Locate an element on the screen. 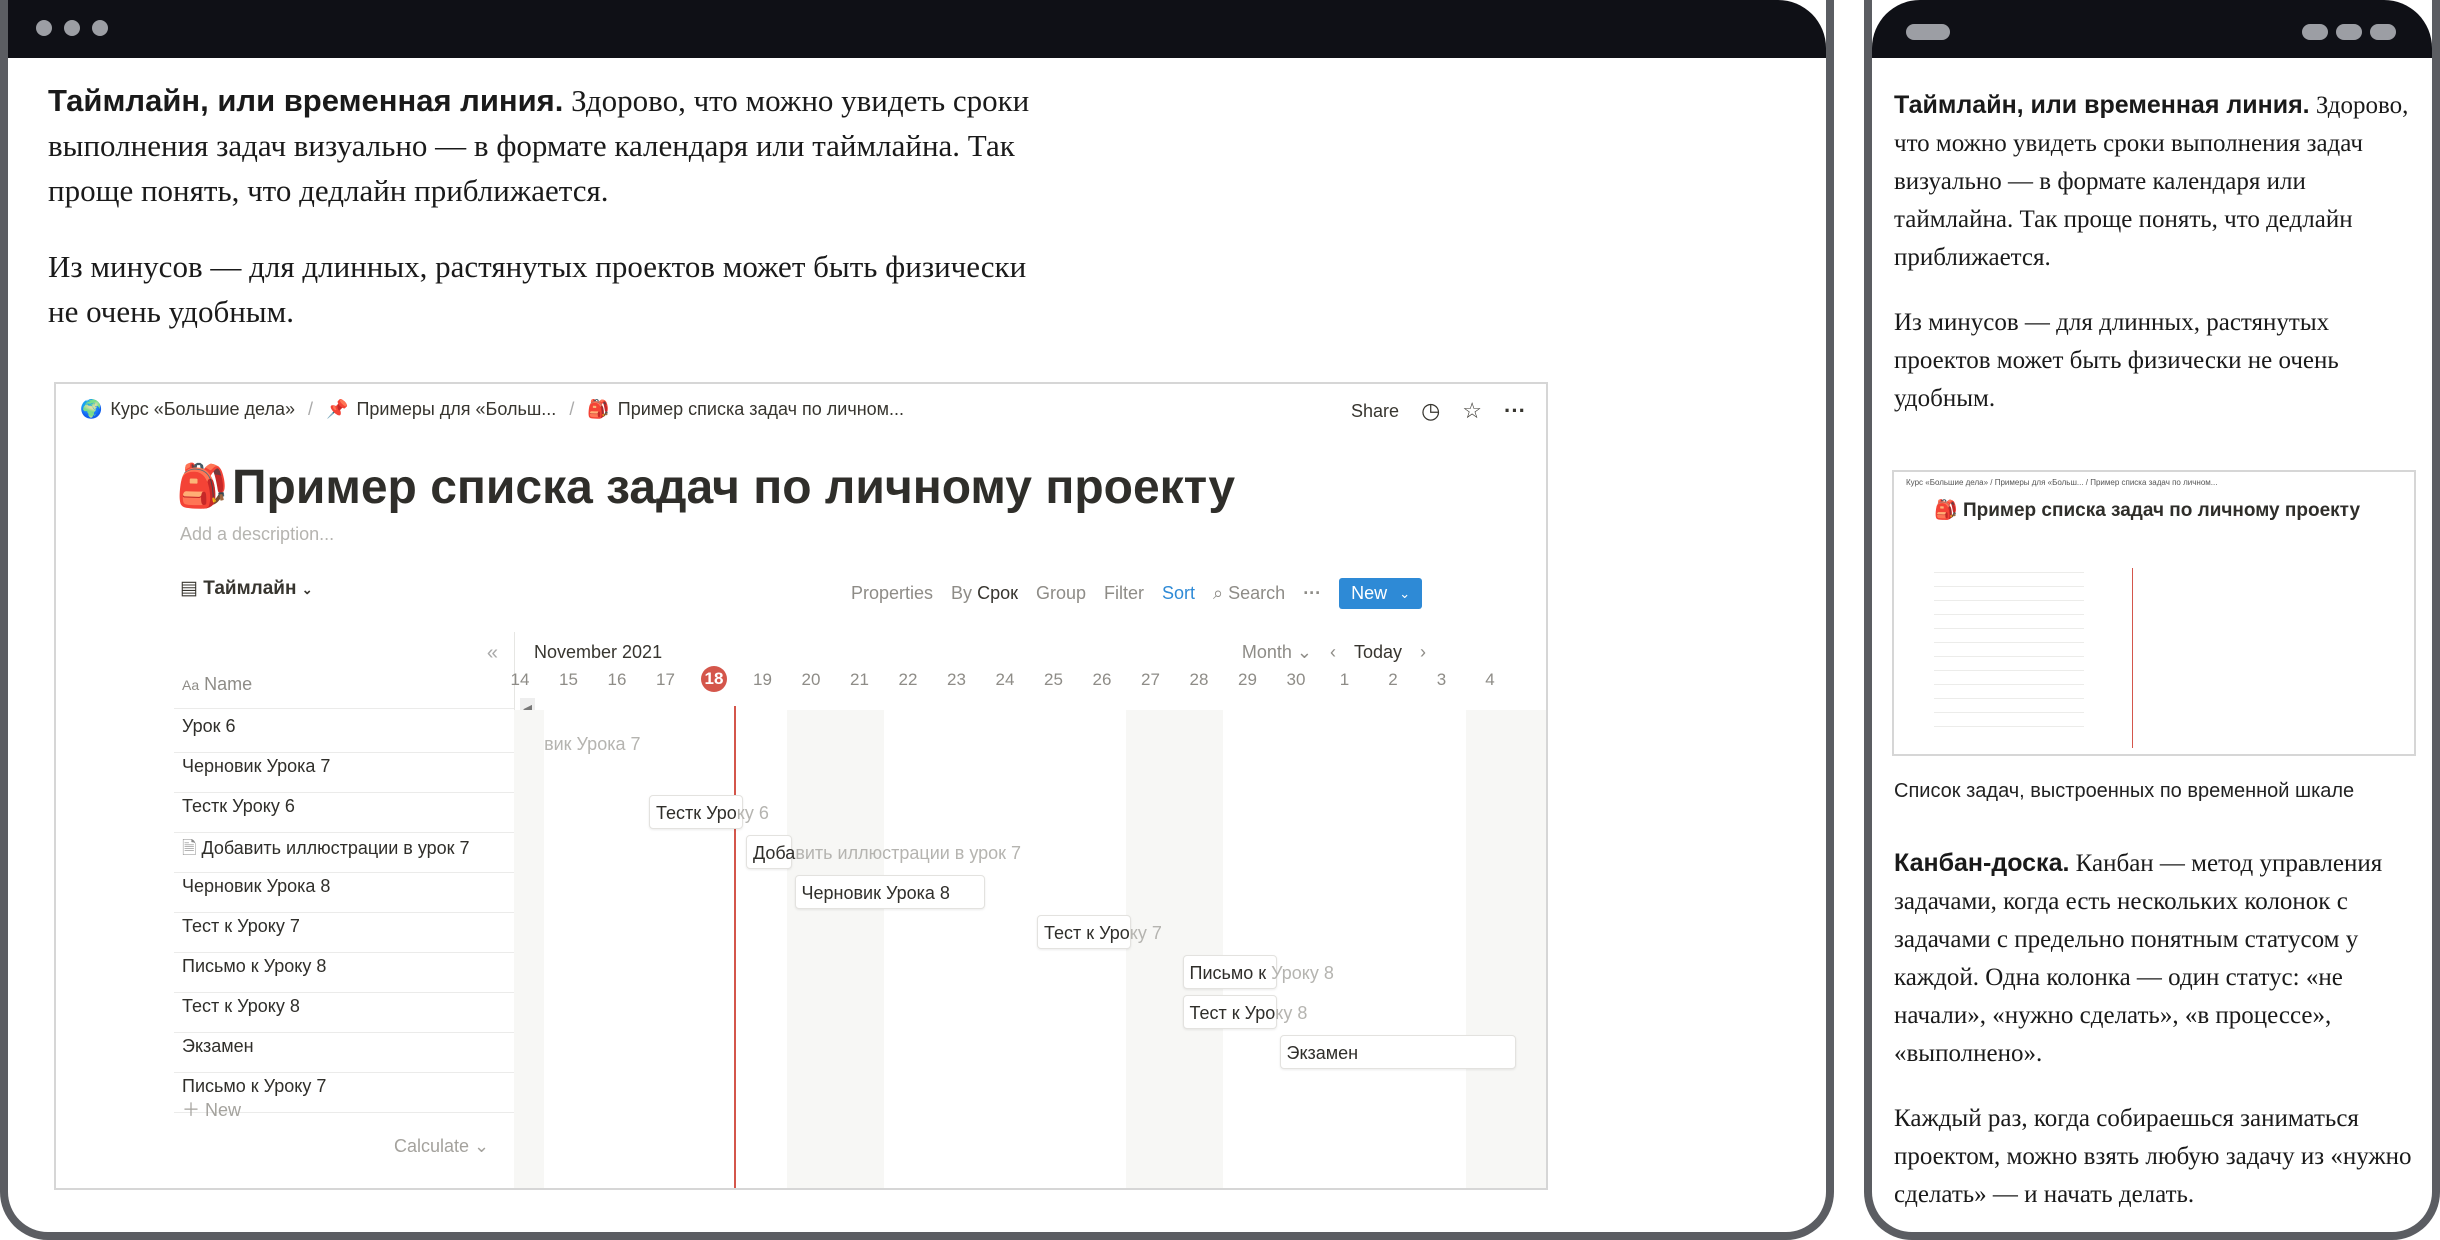  table-row: Письмо к Уроку 8 is located at coordinates (254, 966).